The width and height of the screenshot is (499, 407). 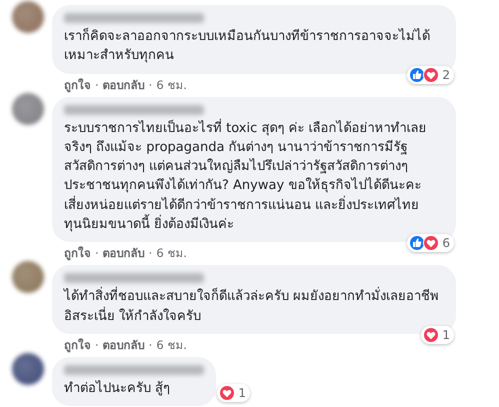 What do you see at coordinates (118, 388) in the screenshot?
I see `comment-text: ทำต่อไปนะครับ สู้ๆ` at bounding box center [118, 388].